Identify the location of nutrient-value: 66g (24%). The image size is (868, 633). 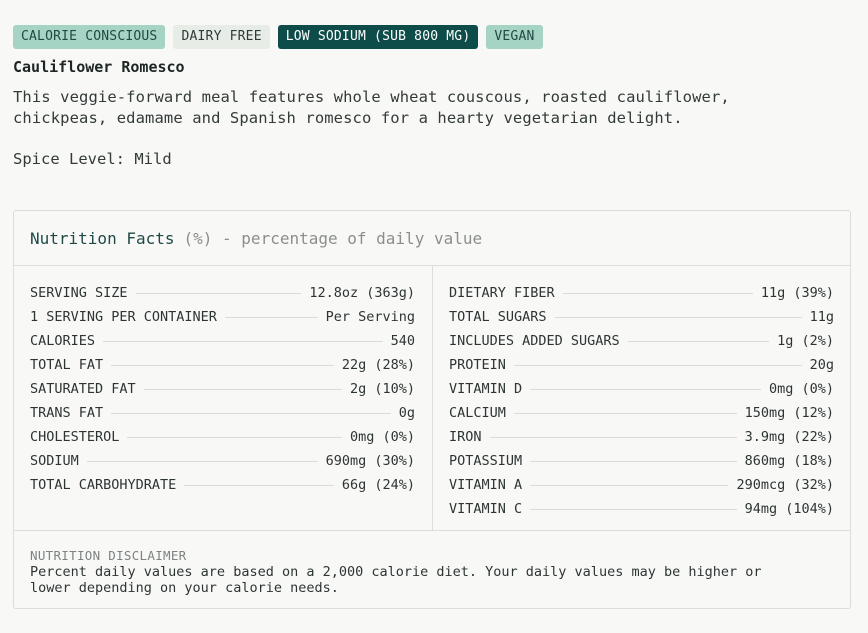
(378, 485).